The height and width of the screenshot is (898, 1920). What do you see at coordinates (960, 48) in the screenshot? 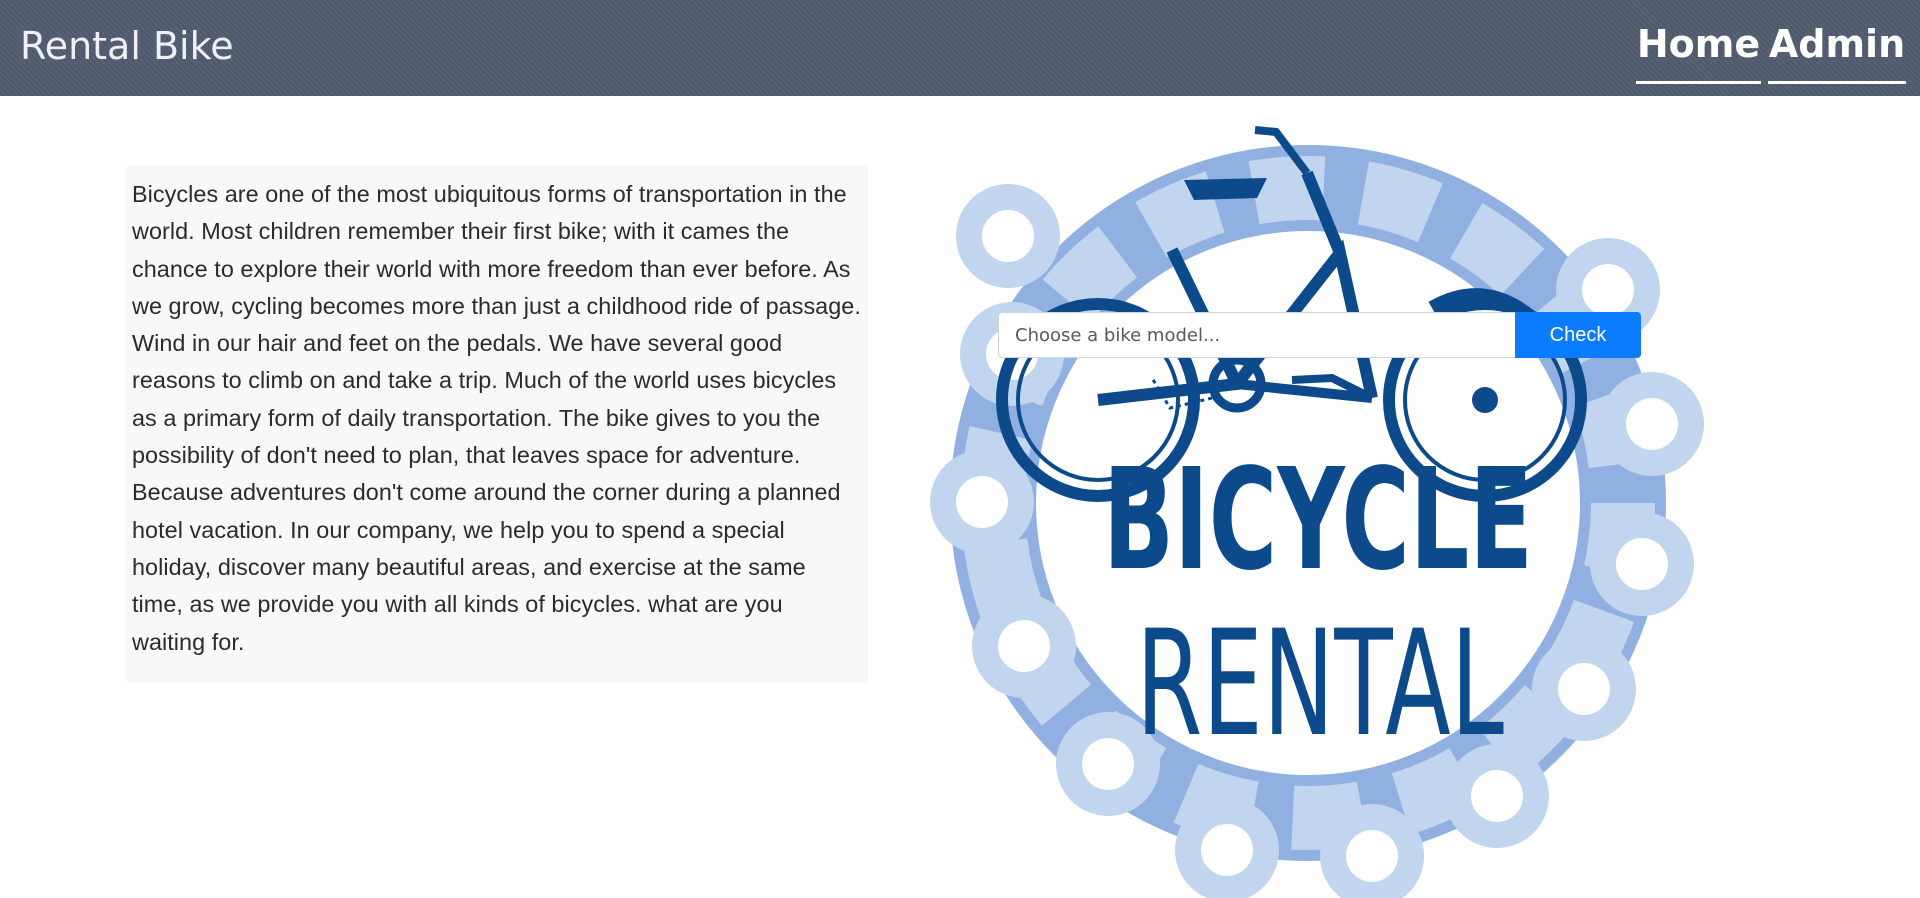
I see `top-navbar: Rental Bike Home Admin` at bounding box center [960, 48].